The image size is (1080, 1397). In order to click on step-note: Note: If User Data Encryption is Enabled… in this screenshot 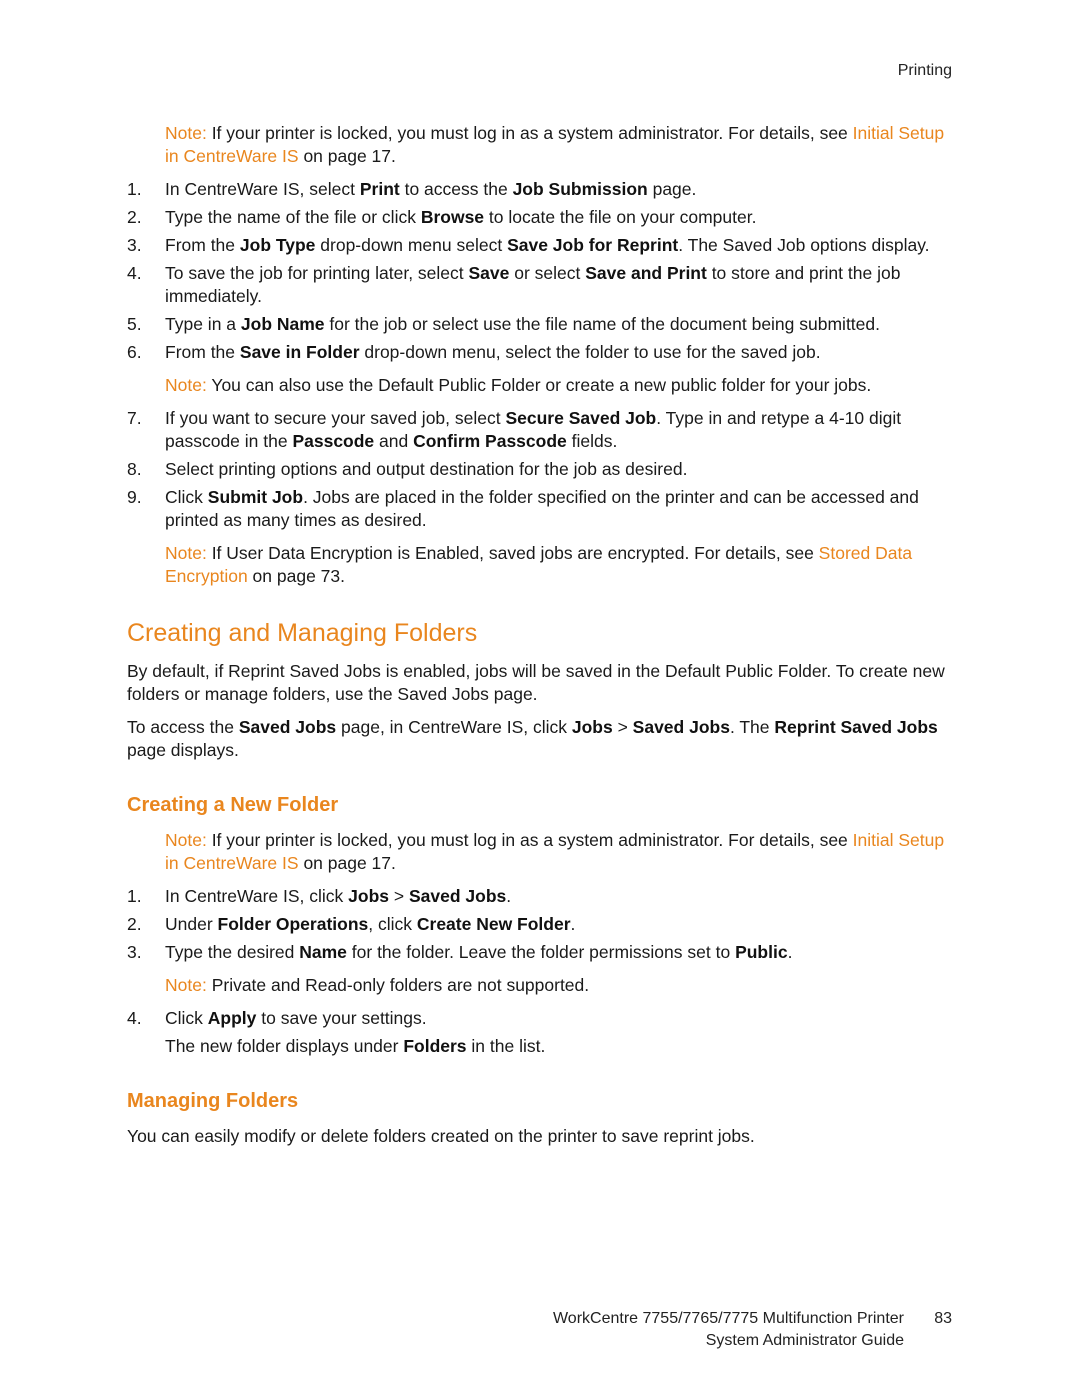, I will do `click(561, 565)`.